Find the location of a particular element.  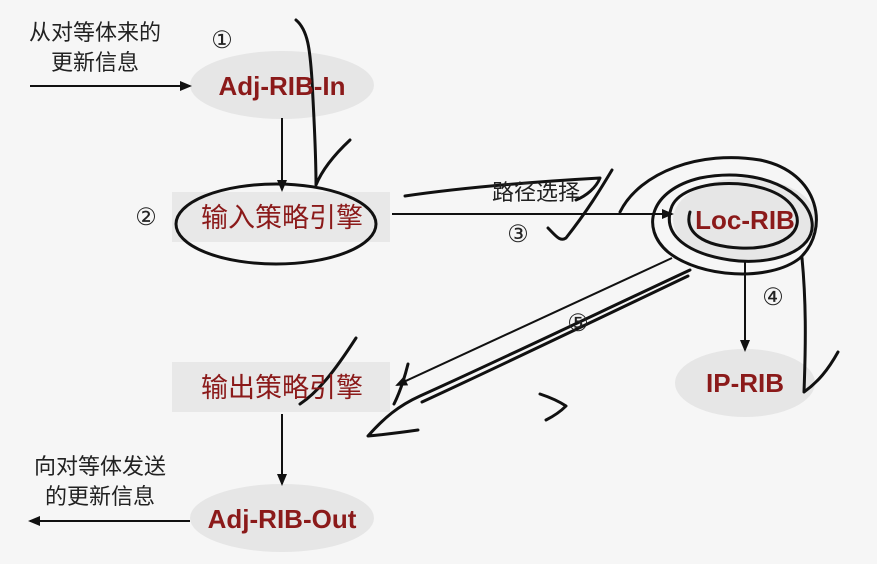

step-marker-1: ① is located at coordinates (222, 40).